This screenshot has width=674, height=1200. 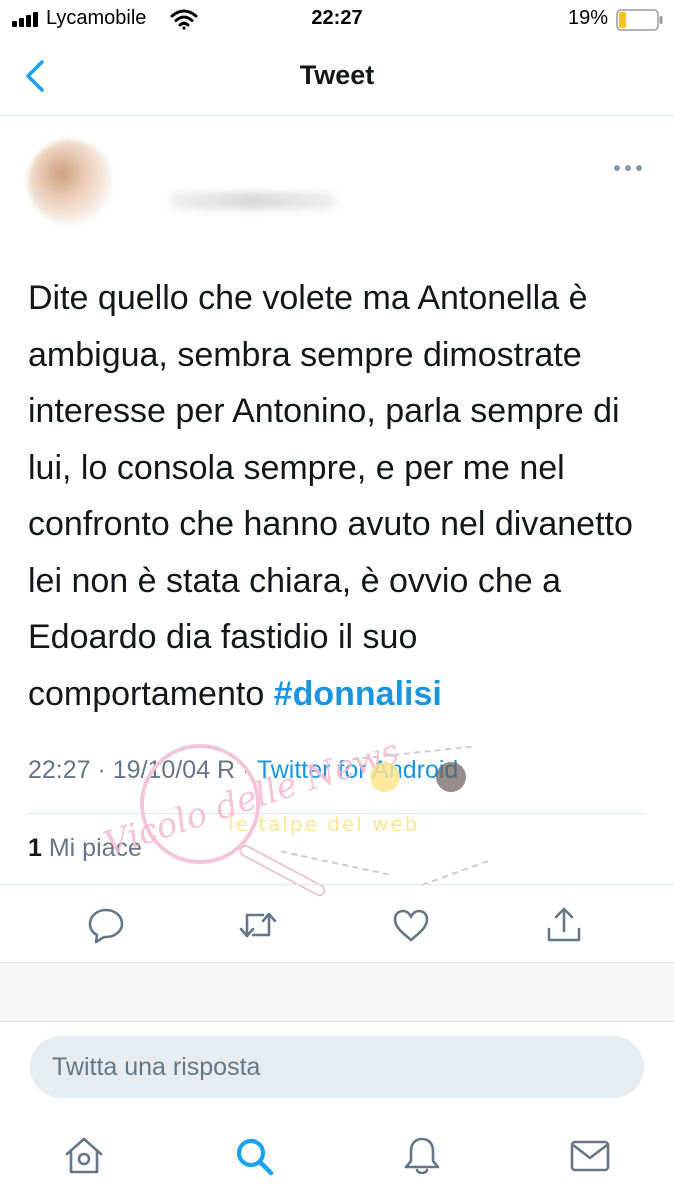 I want to click on page-title: Tweet, so click(x=337, y=75).